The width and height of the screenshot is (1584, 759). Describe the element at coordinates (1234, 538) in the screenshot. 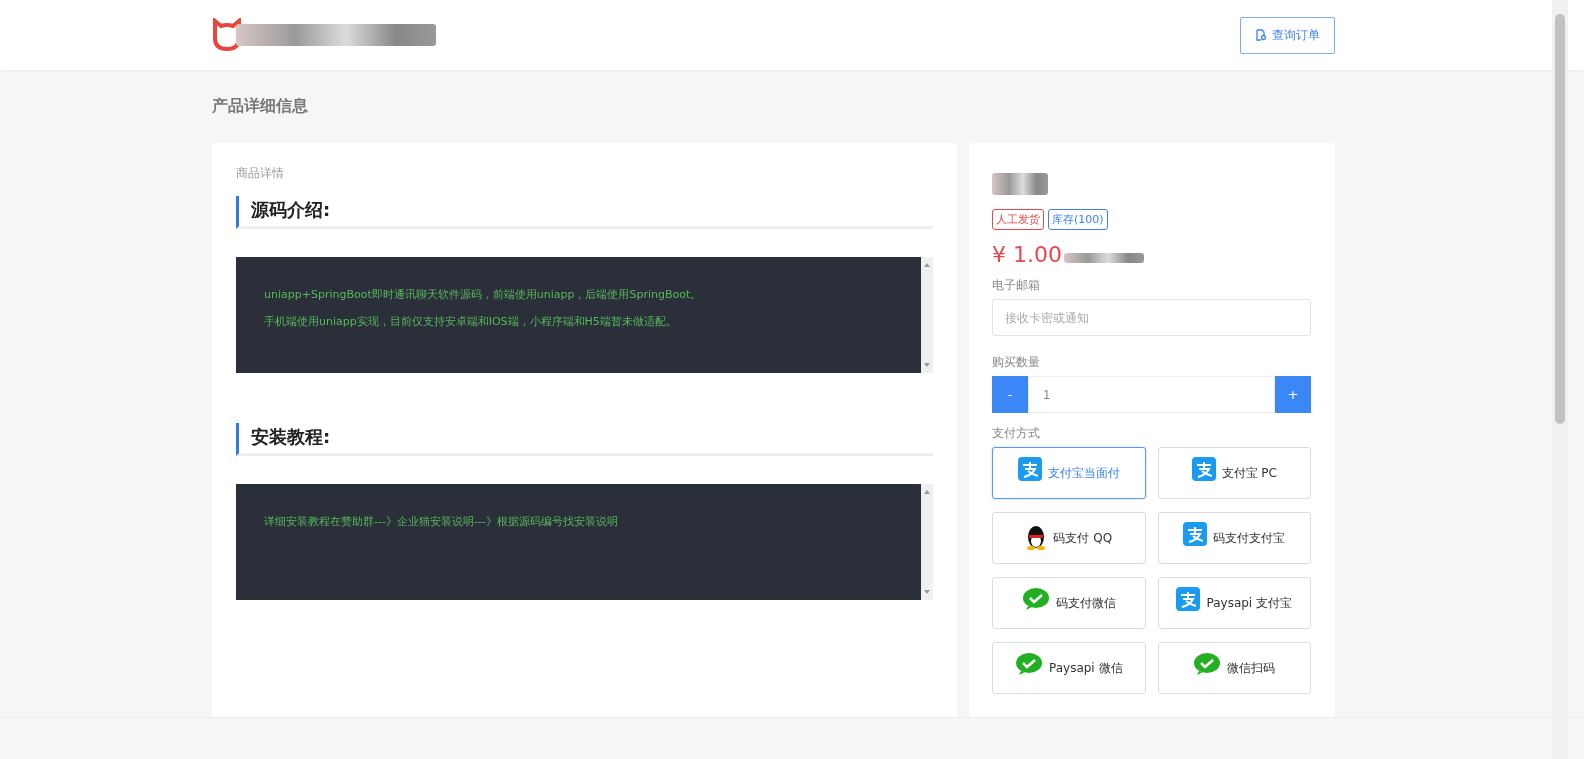

I see `payment-option: 码支付支付宝` at that location.